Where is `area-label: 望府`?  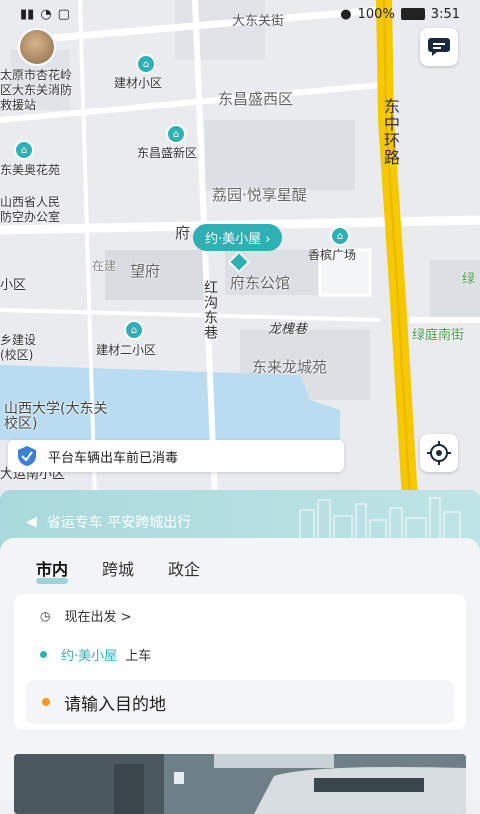
area-label: 望府 is located at coordinates (145, 271).